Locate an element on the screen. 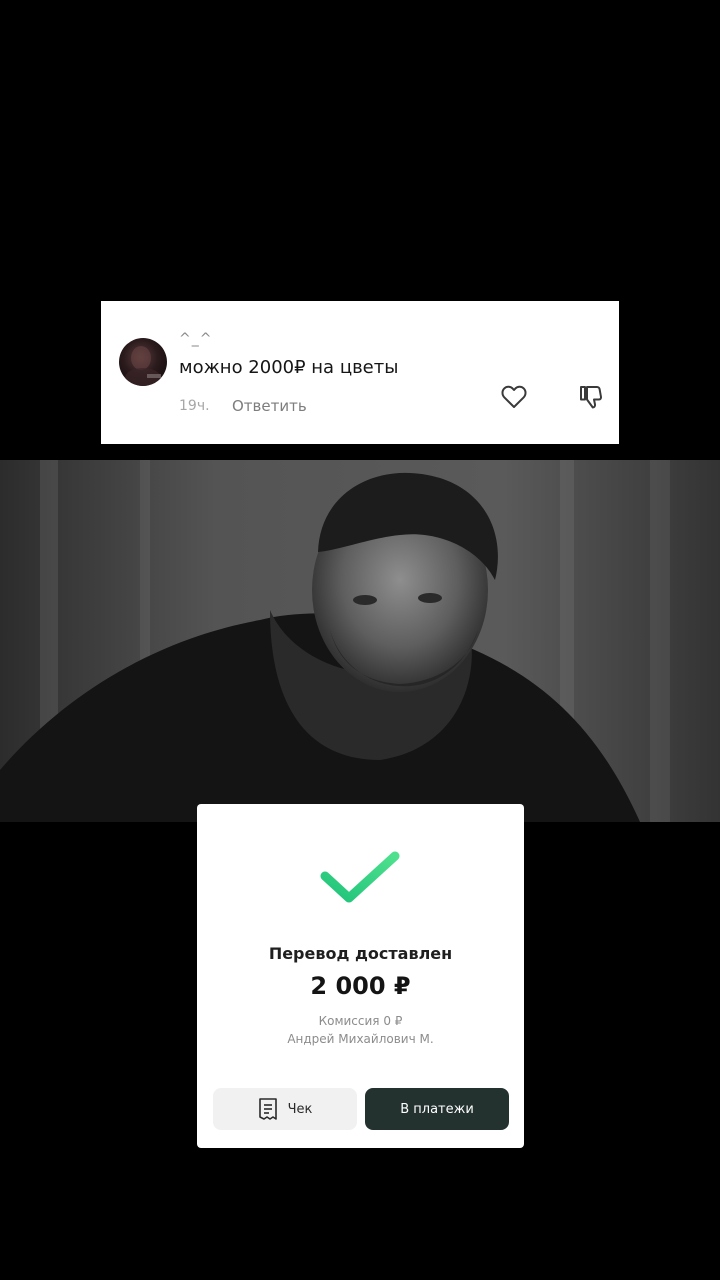 The height and width of the screenshot is (1280, 720). receipt-button-label: Чек is located at coordinates (300, 1109).